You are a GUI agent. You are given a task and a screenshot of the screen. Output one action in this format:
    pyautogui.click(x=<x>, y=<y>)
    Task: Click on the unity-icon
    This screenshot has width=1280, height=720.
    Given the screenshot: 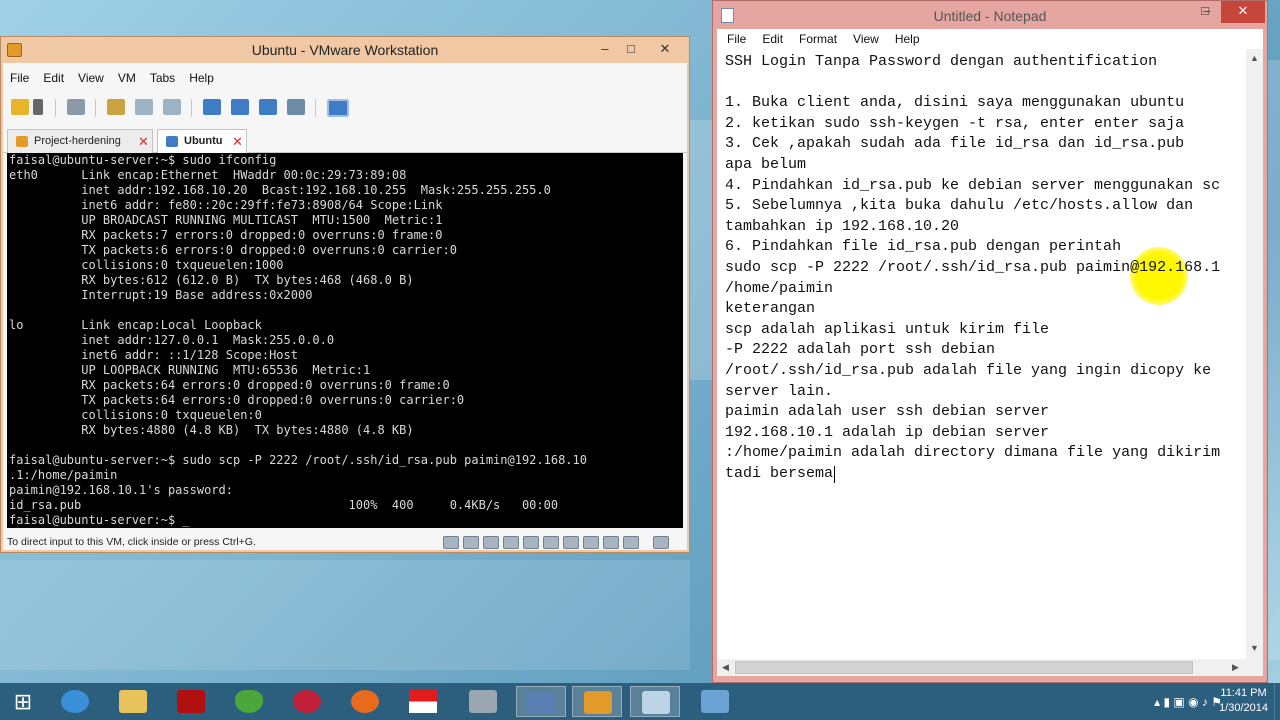 What is the action you would take?
    pyautogui.click(x=296, y=107)
    